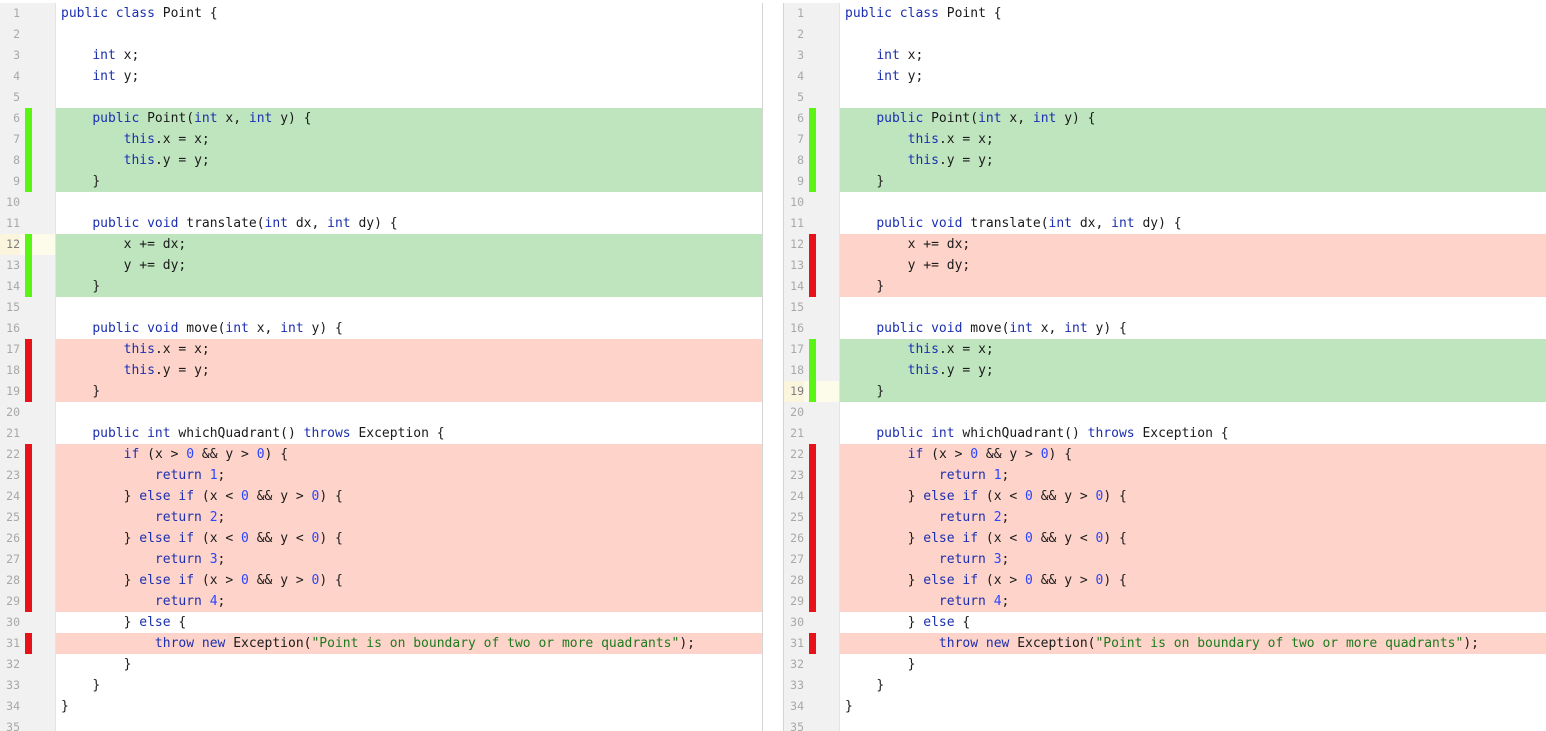  Describe the element at coordinates (1165, 580) in the screenshot. I see `code-line: 28 } else if (x > 0 && y > 0) {` at that location.